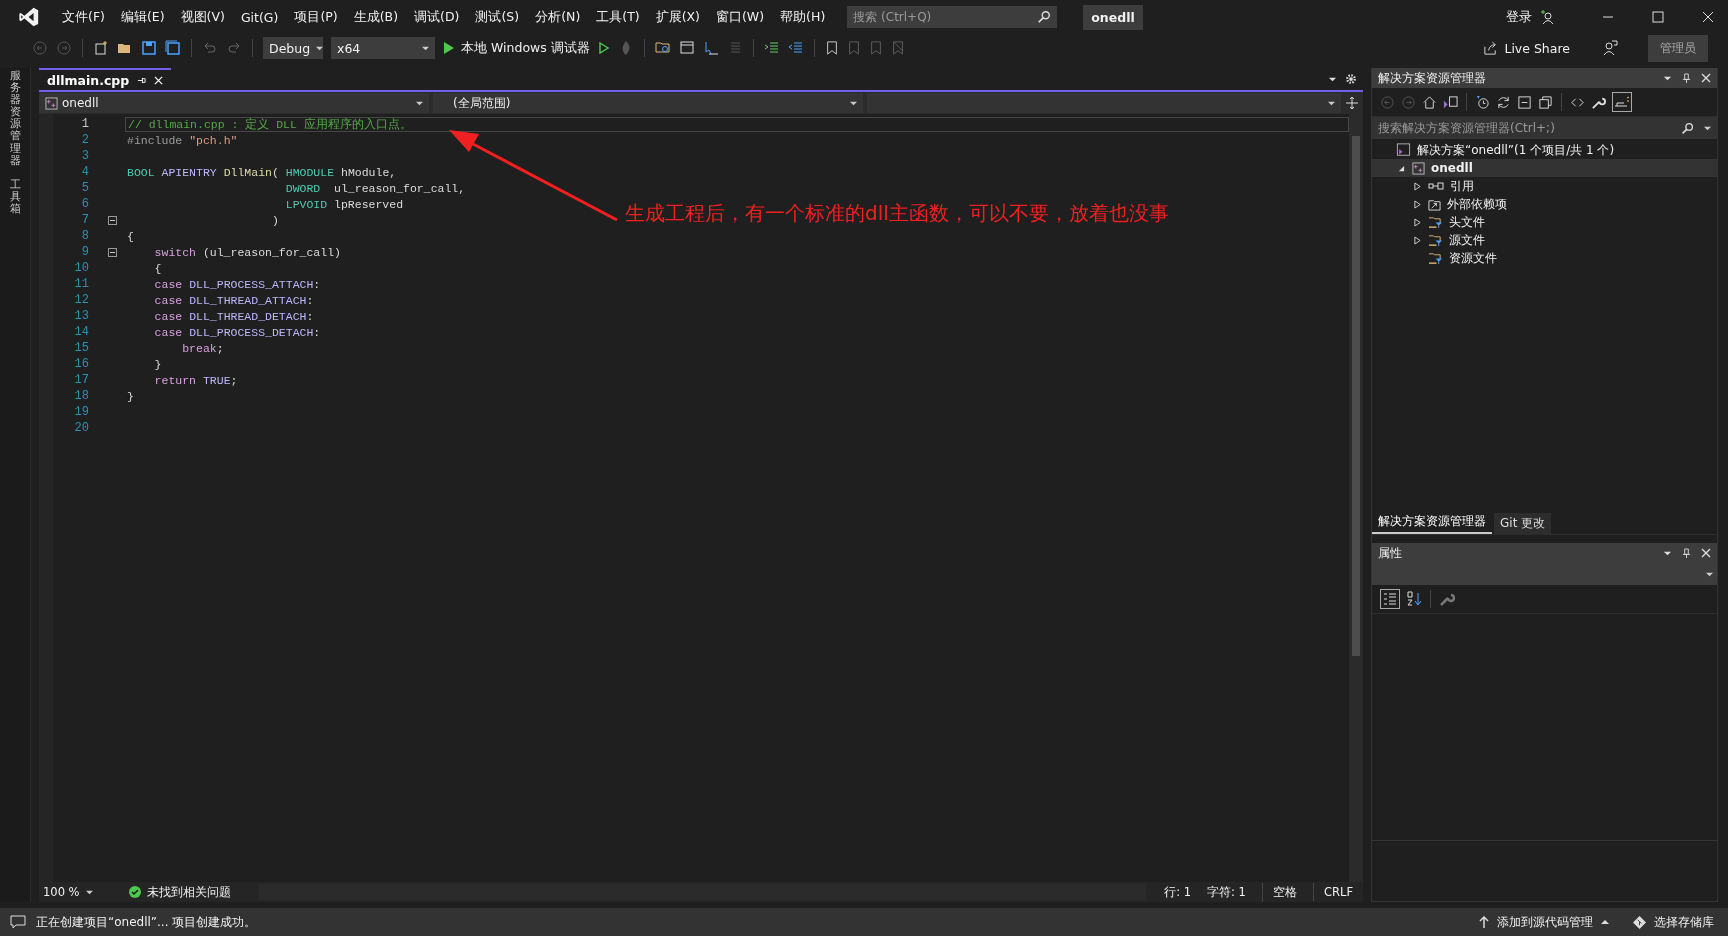 Image resolution: width=1728 pixels, height=936 pixels. What do you see at coordinates (84, 220) in the screenshot?
I see `line-number: 7` at bounding box center [84, 220].